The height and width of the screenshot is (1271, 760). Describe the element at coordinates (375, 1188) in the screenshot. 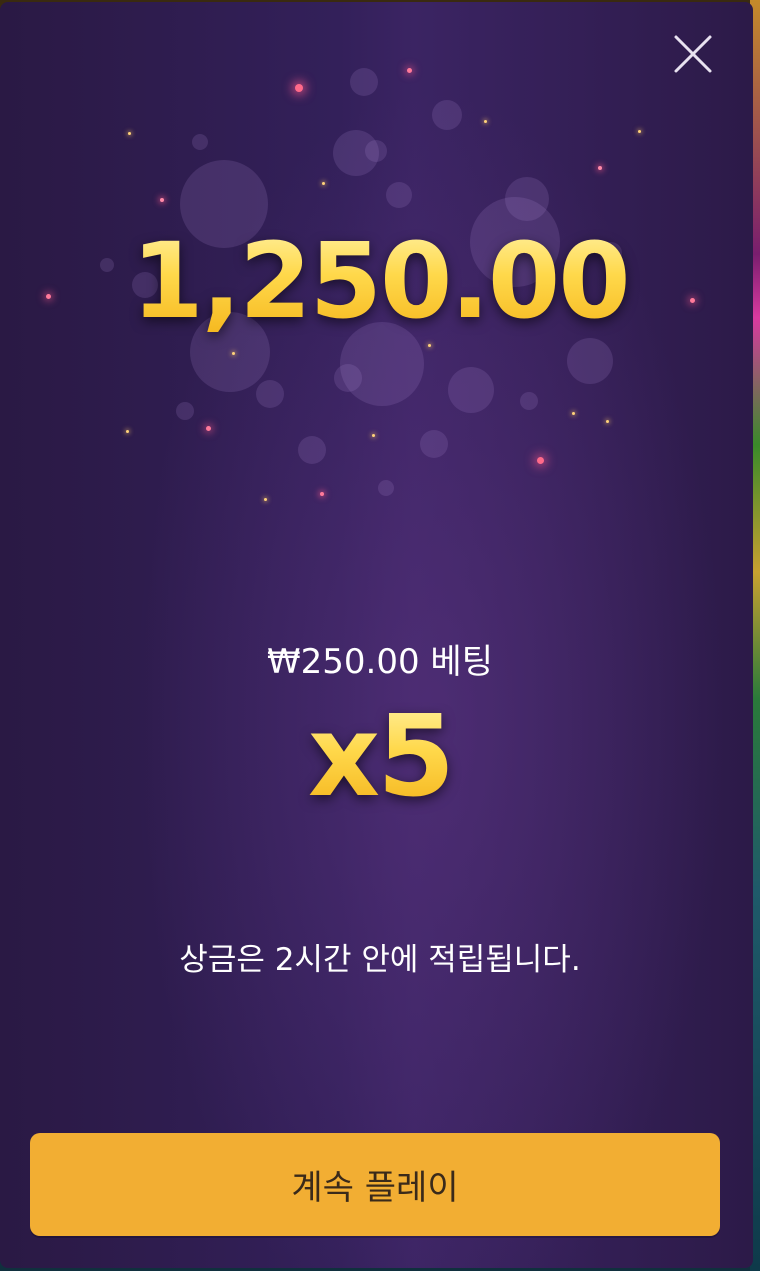

I see `continue-play-label: 계속 플레이` at that location.